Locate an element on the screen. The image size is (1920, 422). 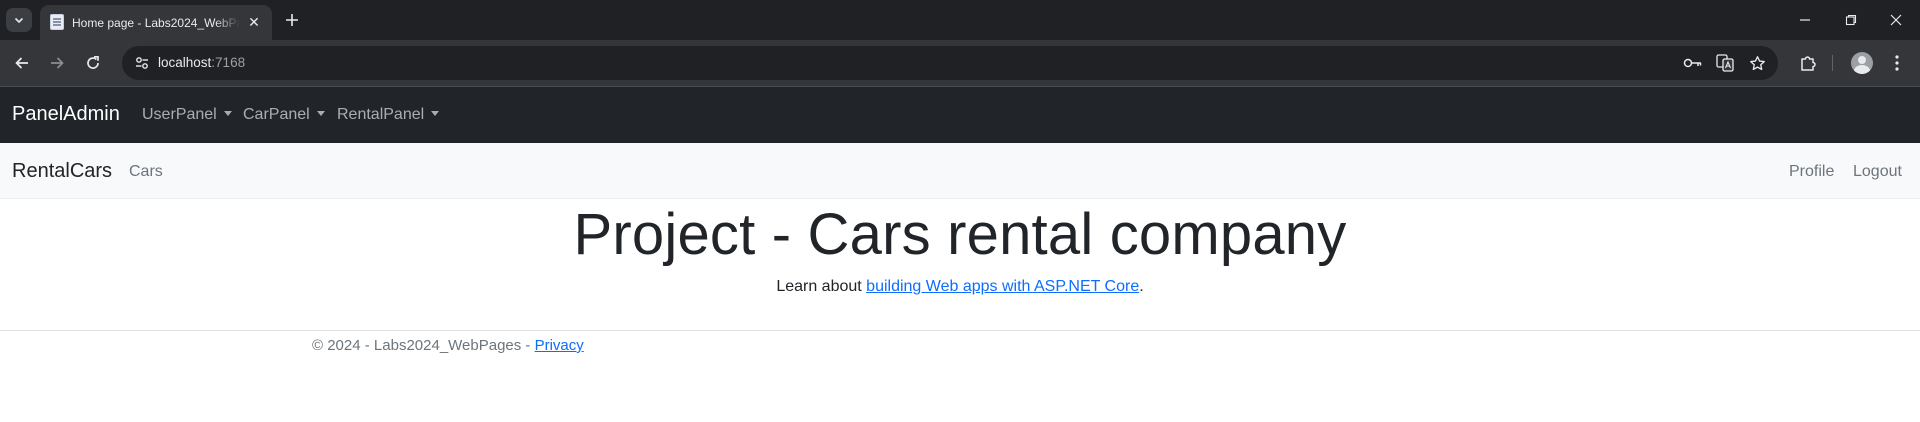
star-icon is located at coordinates (1757, 62).